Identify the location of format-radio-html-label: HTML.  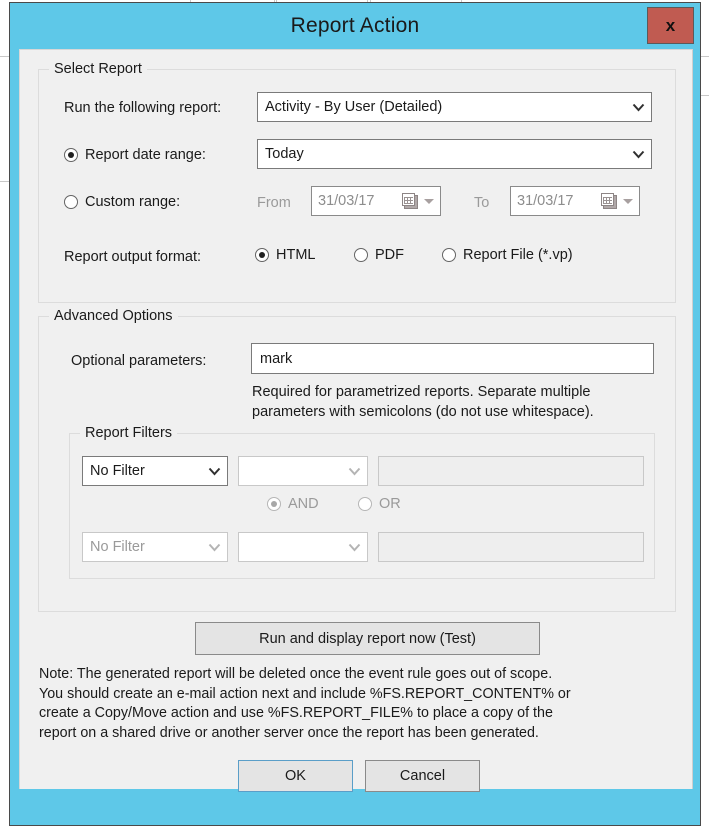
(296, 255).